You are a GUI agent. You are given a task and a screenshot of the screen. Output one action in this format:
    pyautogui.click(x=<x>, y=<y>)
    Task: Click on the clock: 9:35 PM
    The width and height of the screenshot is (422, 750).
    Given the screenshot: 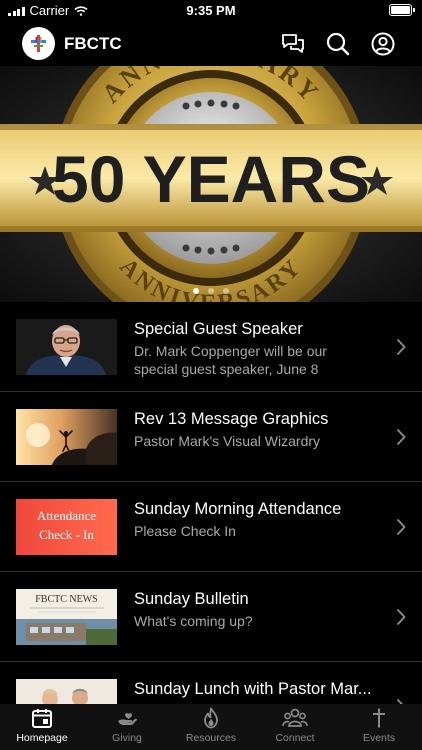 What is the action you would take?
    pyautogui.click(x=211, y=10)
    